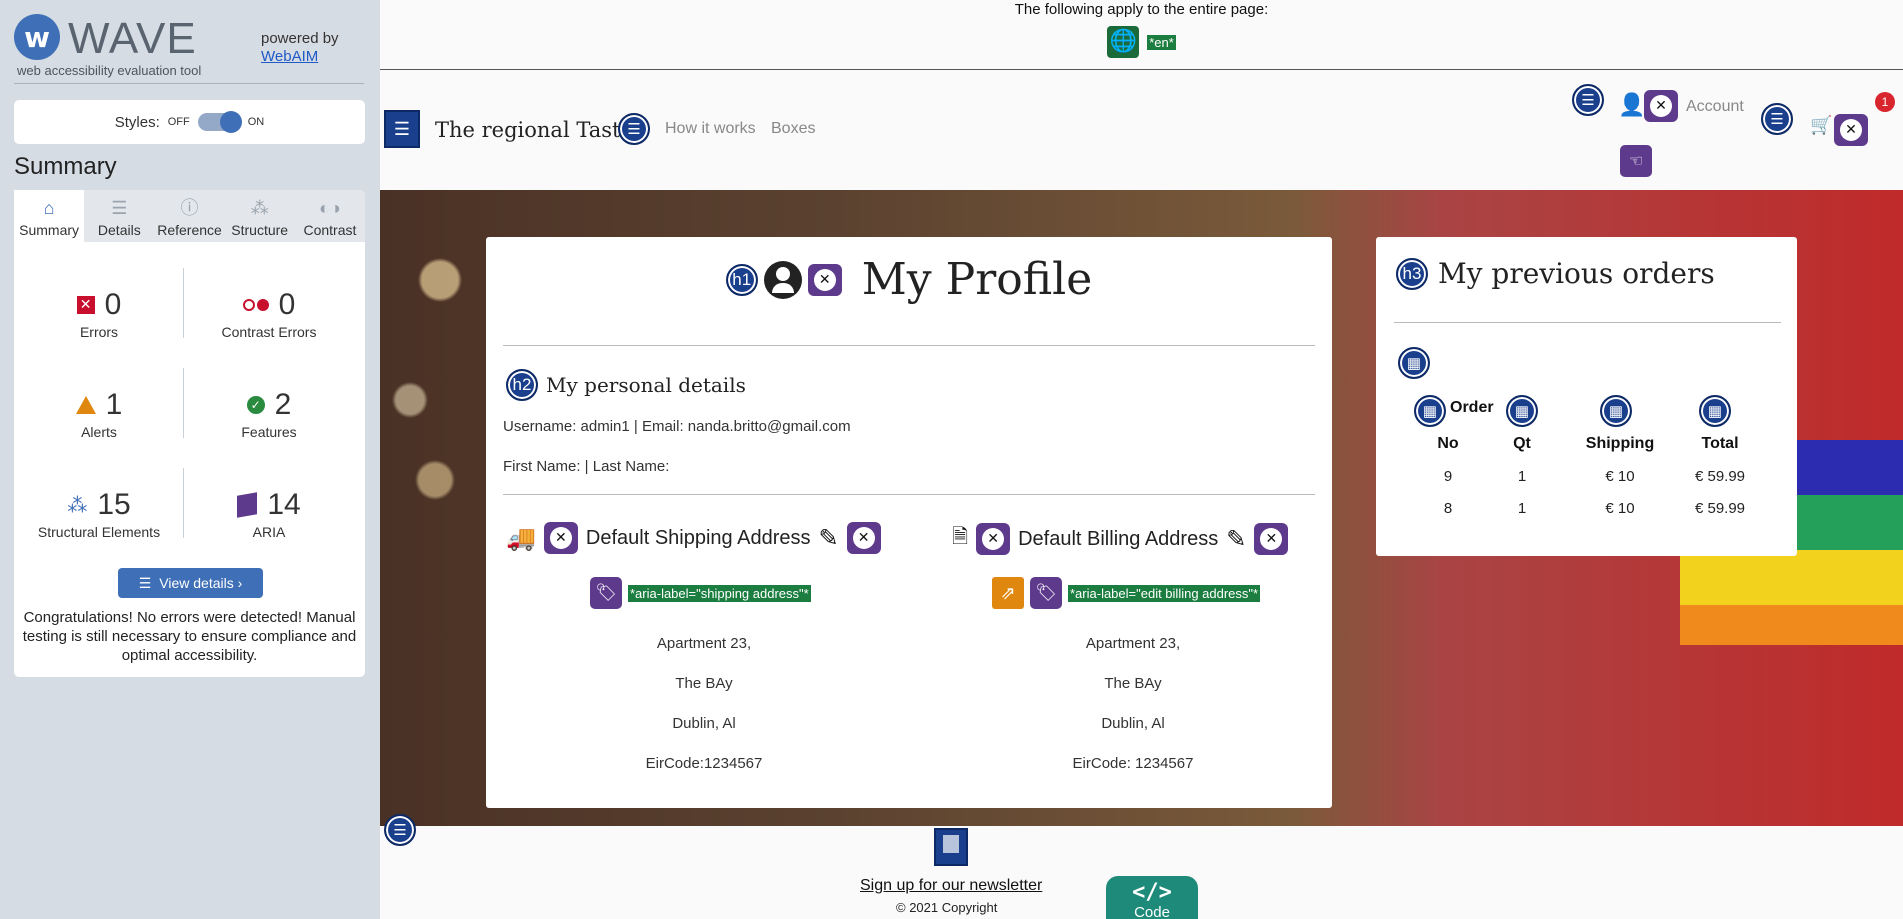  Describe the element at coordinates (269, 314) in the screenshot. I see `stat-contrast-errors: 0 Contrast Errors` at that location.